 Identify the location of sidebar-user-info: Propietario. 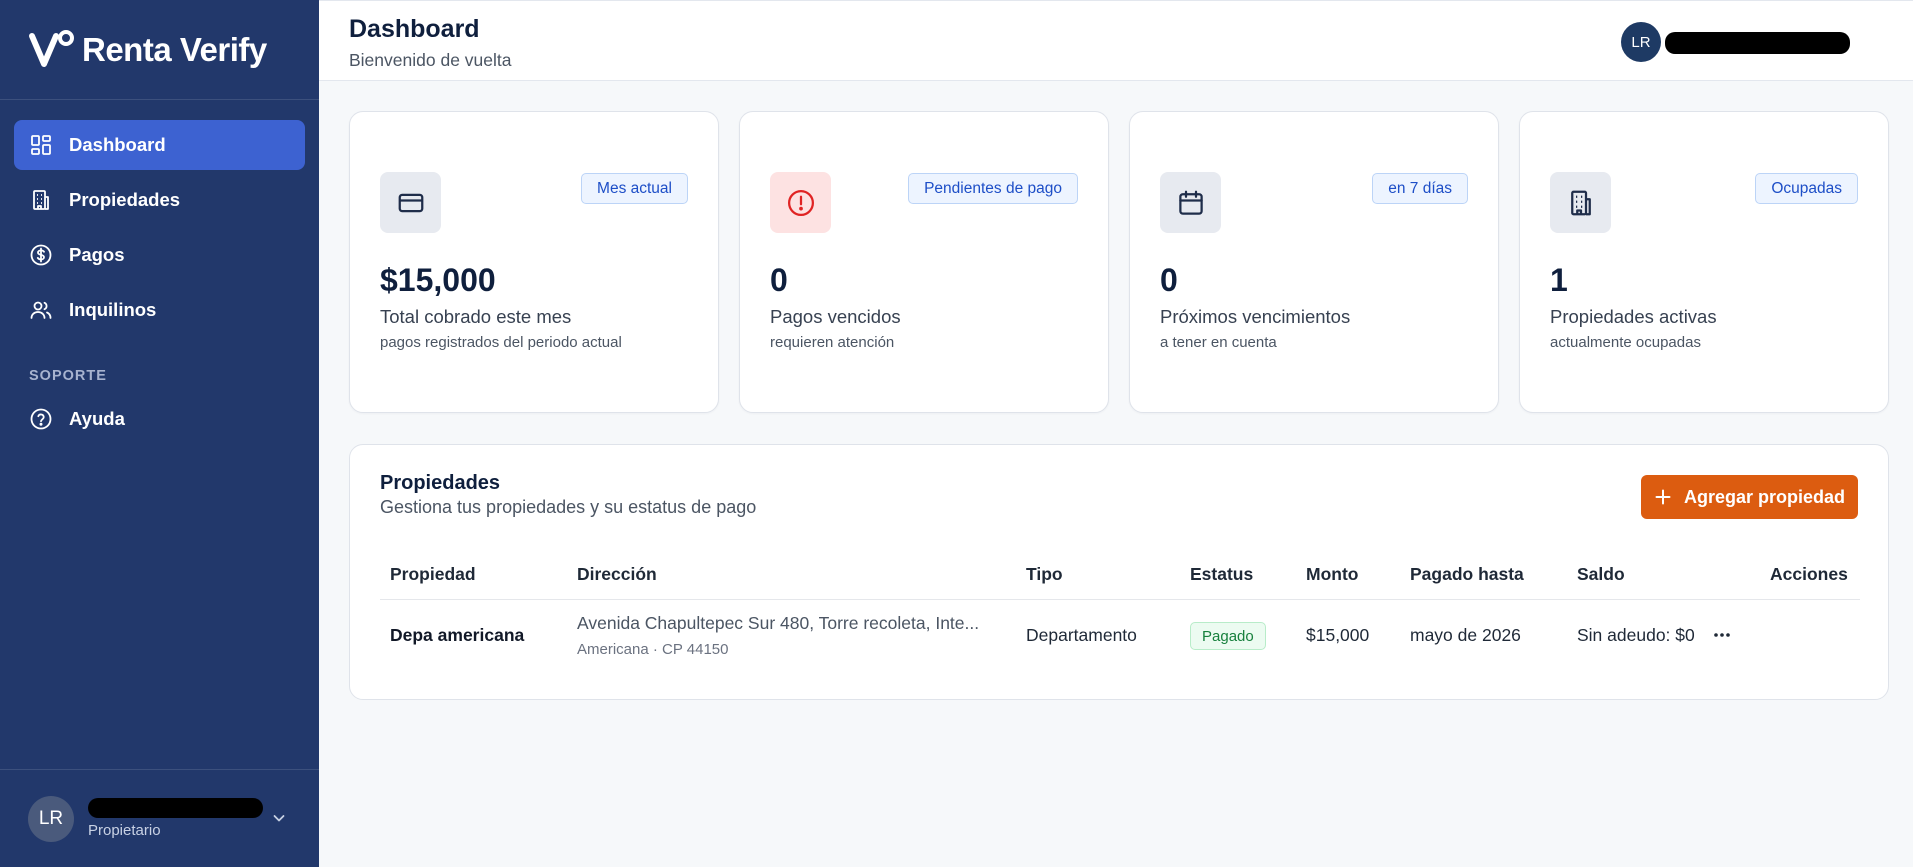
(175, 818).